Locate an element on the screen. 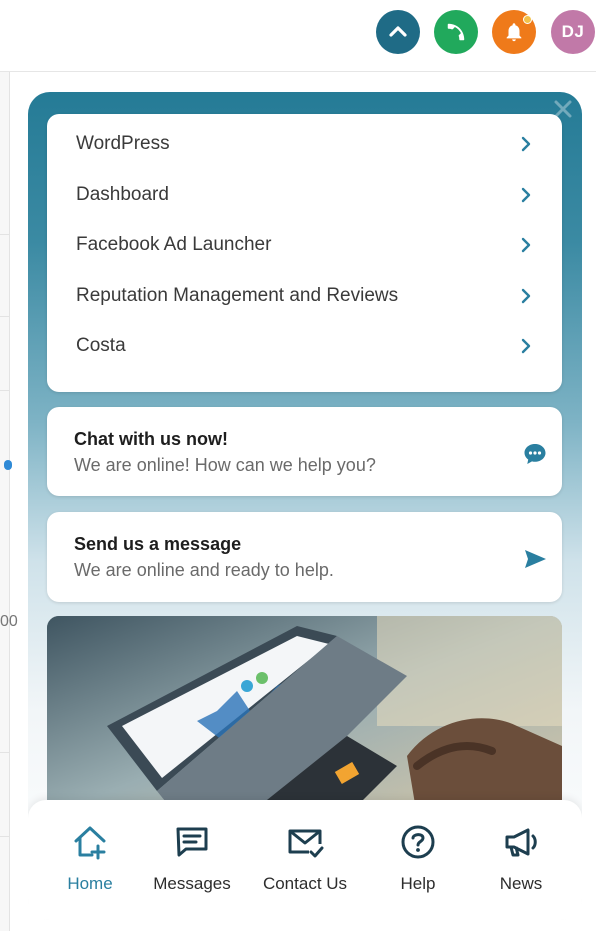 The image size is (596, 931). bottom-navigation: Home Messages Contact Us Help News is located at coordinates (305, 860).